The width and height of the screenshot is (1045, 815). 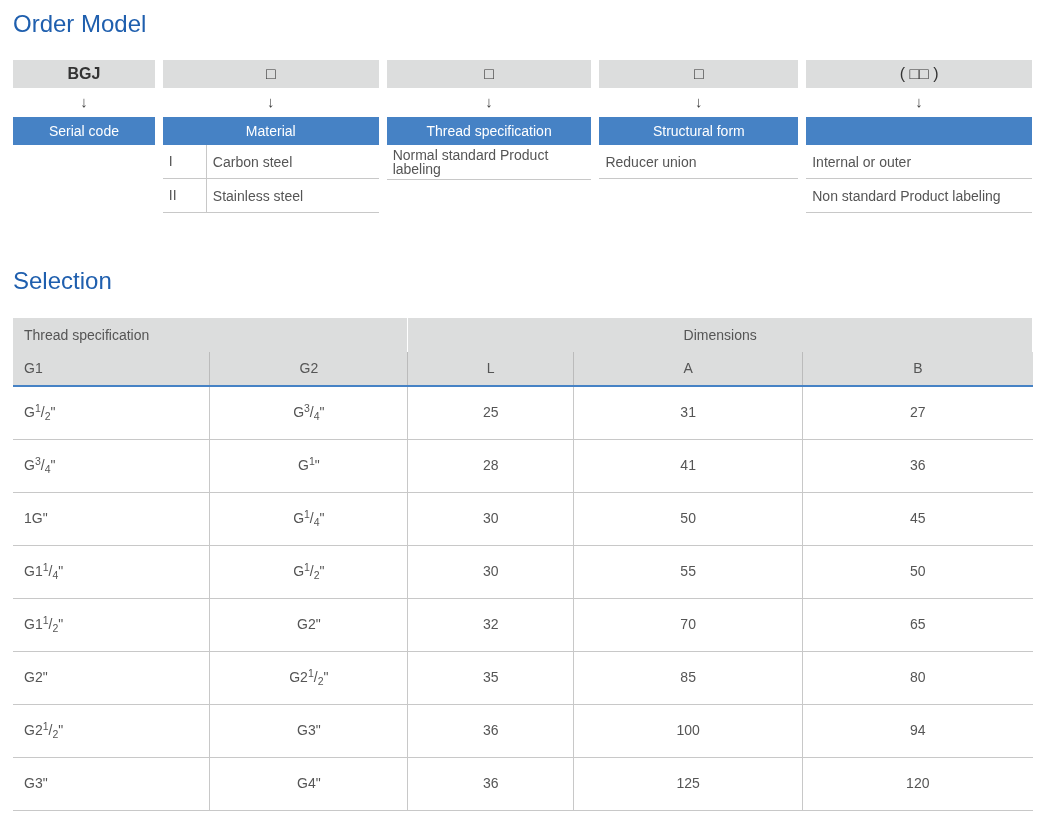 I want to click on table-cell: 80, so click(x=917, y=677).